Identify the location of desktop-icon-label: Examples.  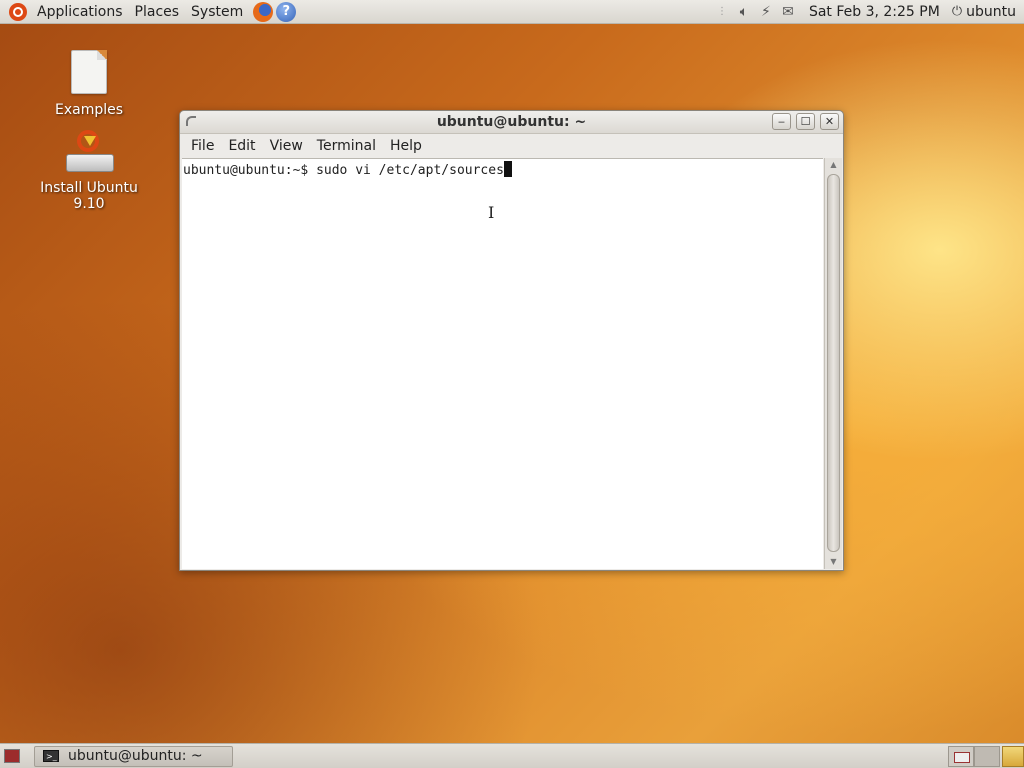
(89, 110).